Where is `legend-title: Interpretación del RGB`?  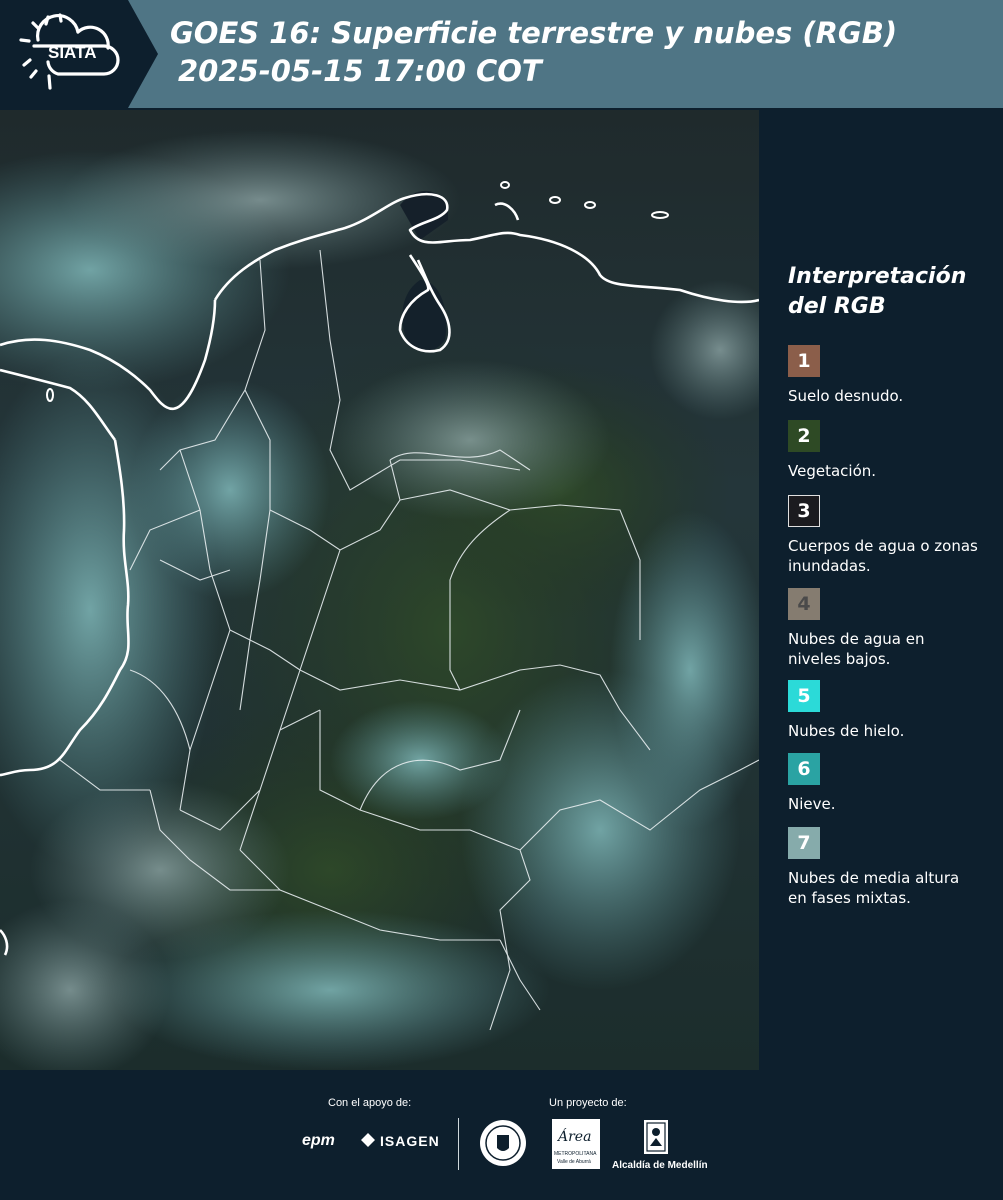 legend-title: Interpretación del RGB is located at coordinates (877, 292).